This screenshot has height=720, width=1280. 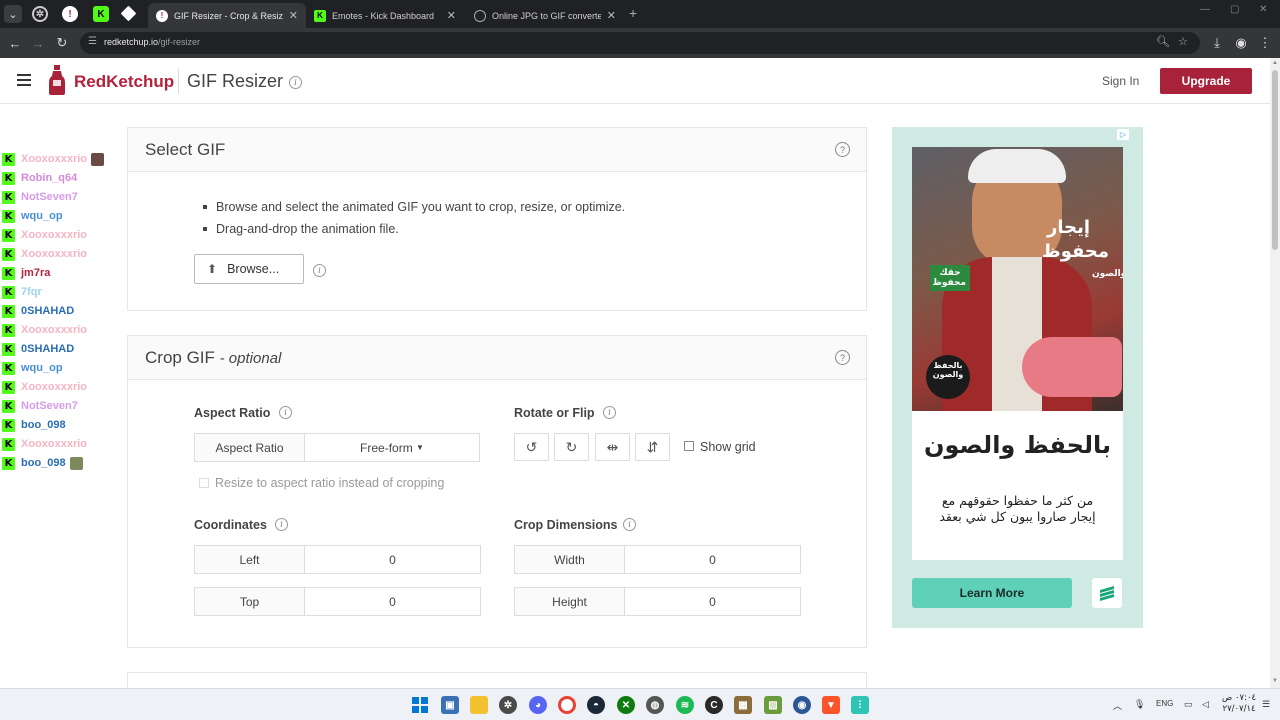 What do you see at coordinates (1117, 705) in the screenshot?
I see `tray-chevron-icon: ︿` at bounding box center [1117, 705].